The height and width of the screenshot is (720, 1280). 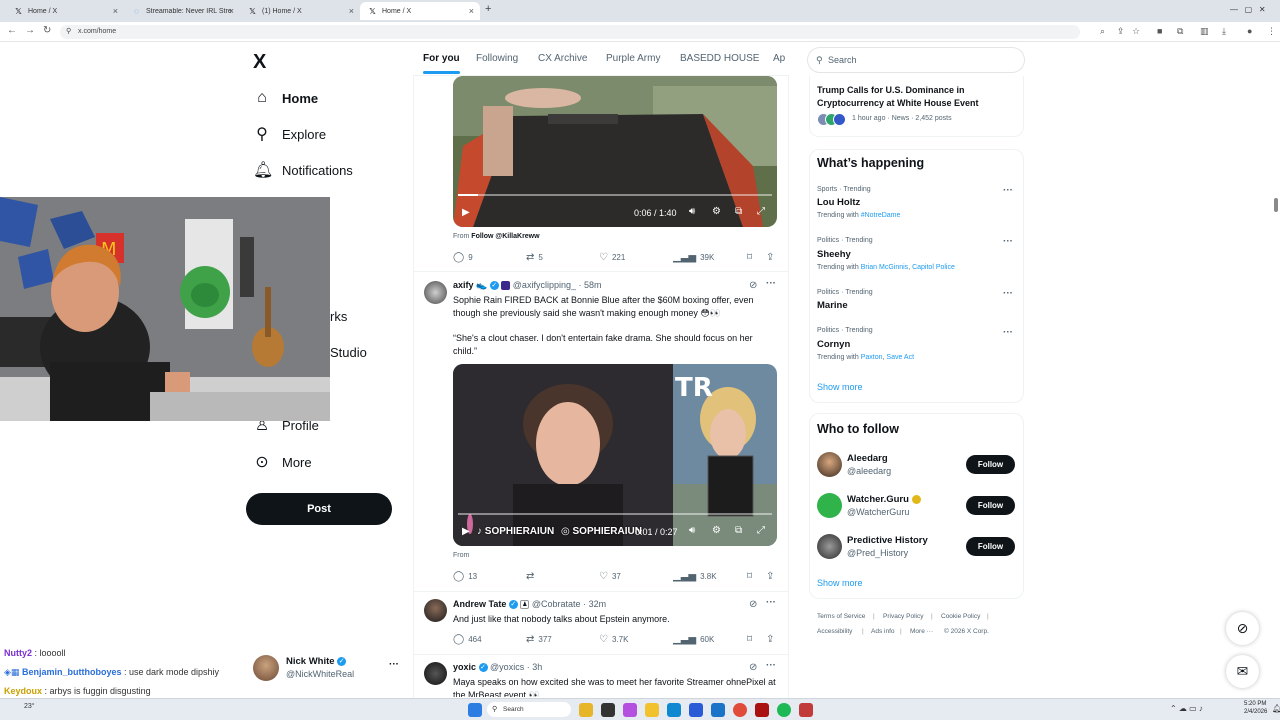 What do you see at coordinates (692, 211) in the screenshot?
I see `volume-icon: 🔊︎` at bounding box center [692, 211].